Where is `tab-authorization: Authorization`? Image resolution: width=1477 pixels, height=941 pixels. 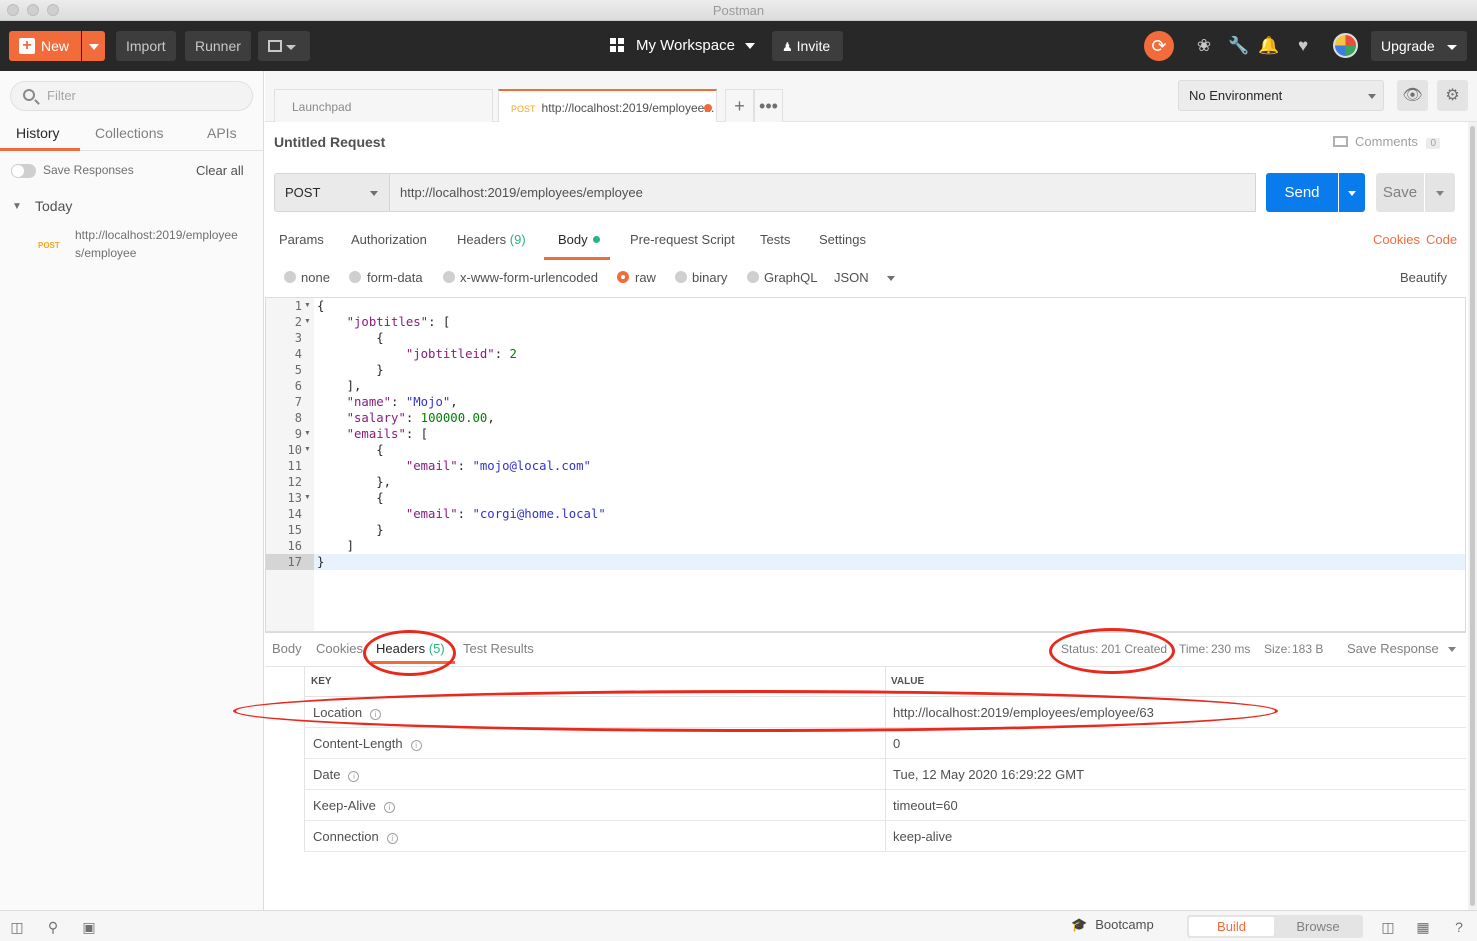
tab-authorization: Authorization is located at coordinates (389, 239).